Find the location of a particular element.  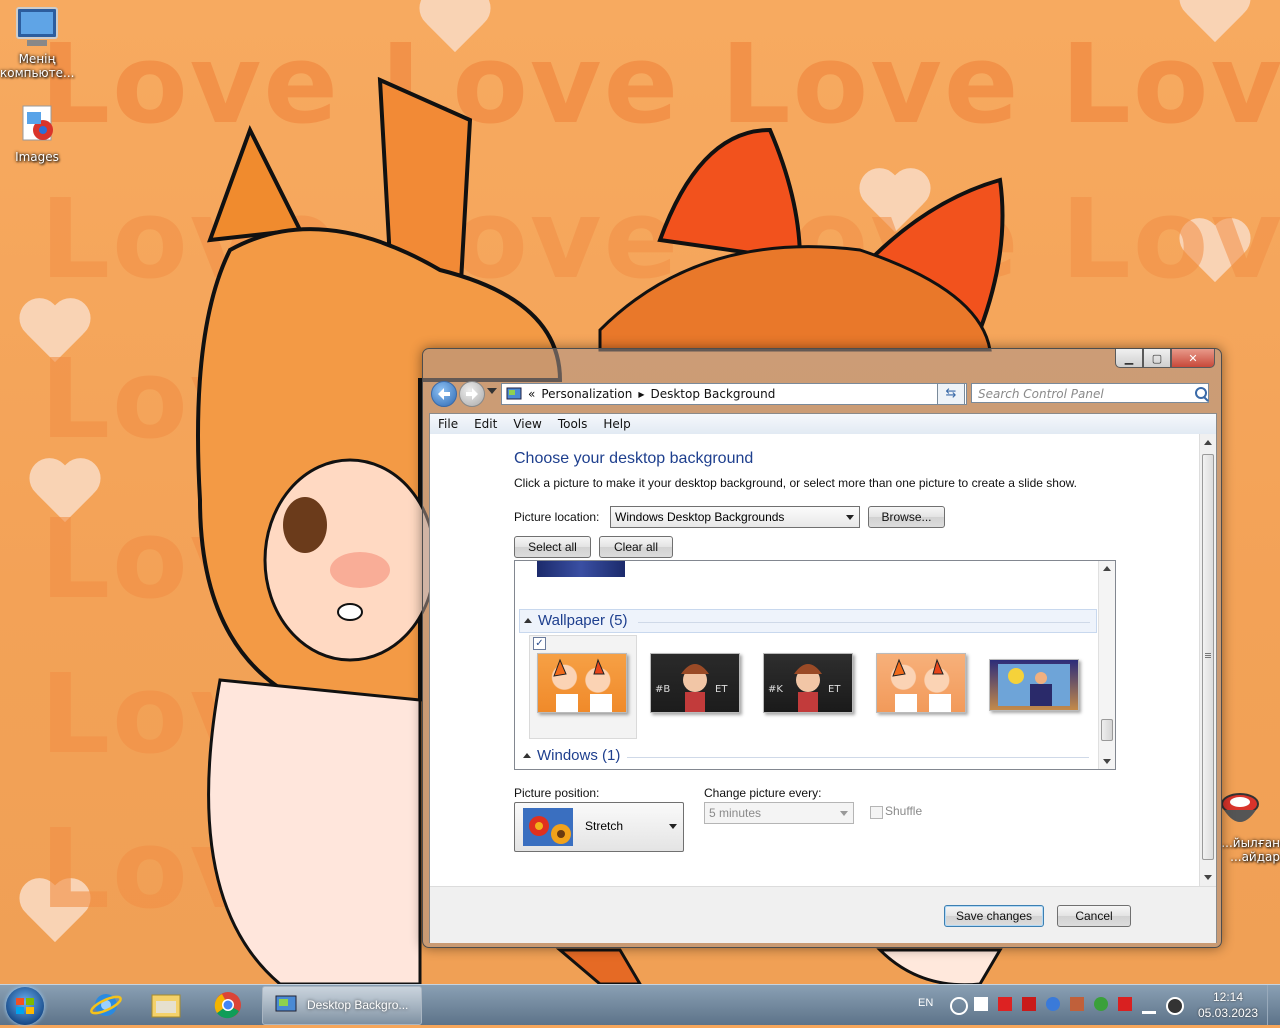

picture-position-value: Stretch is located at coordinates (604, 826).